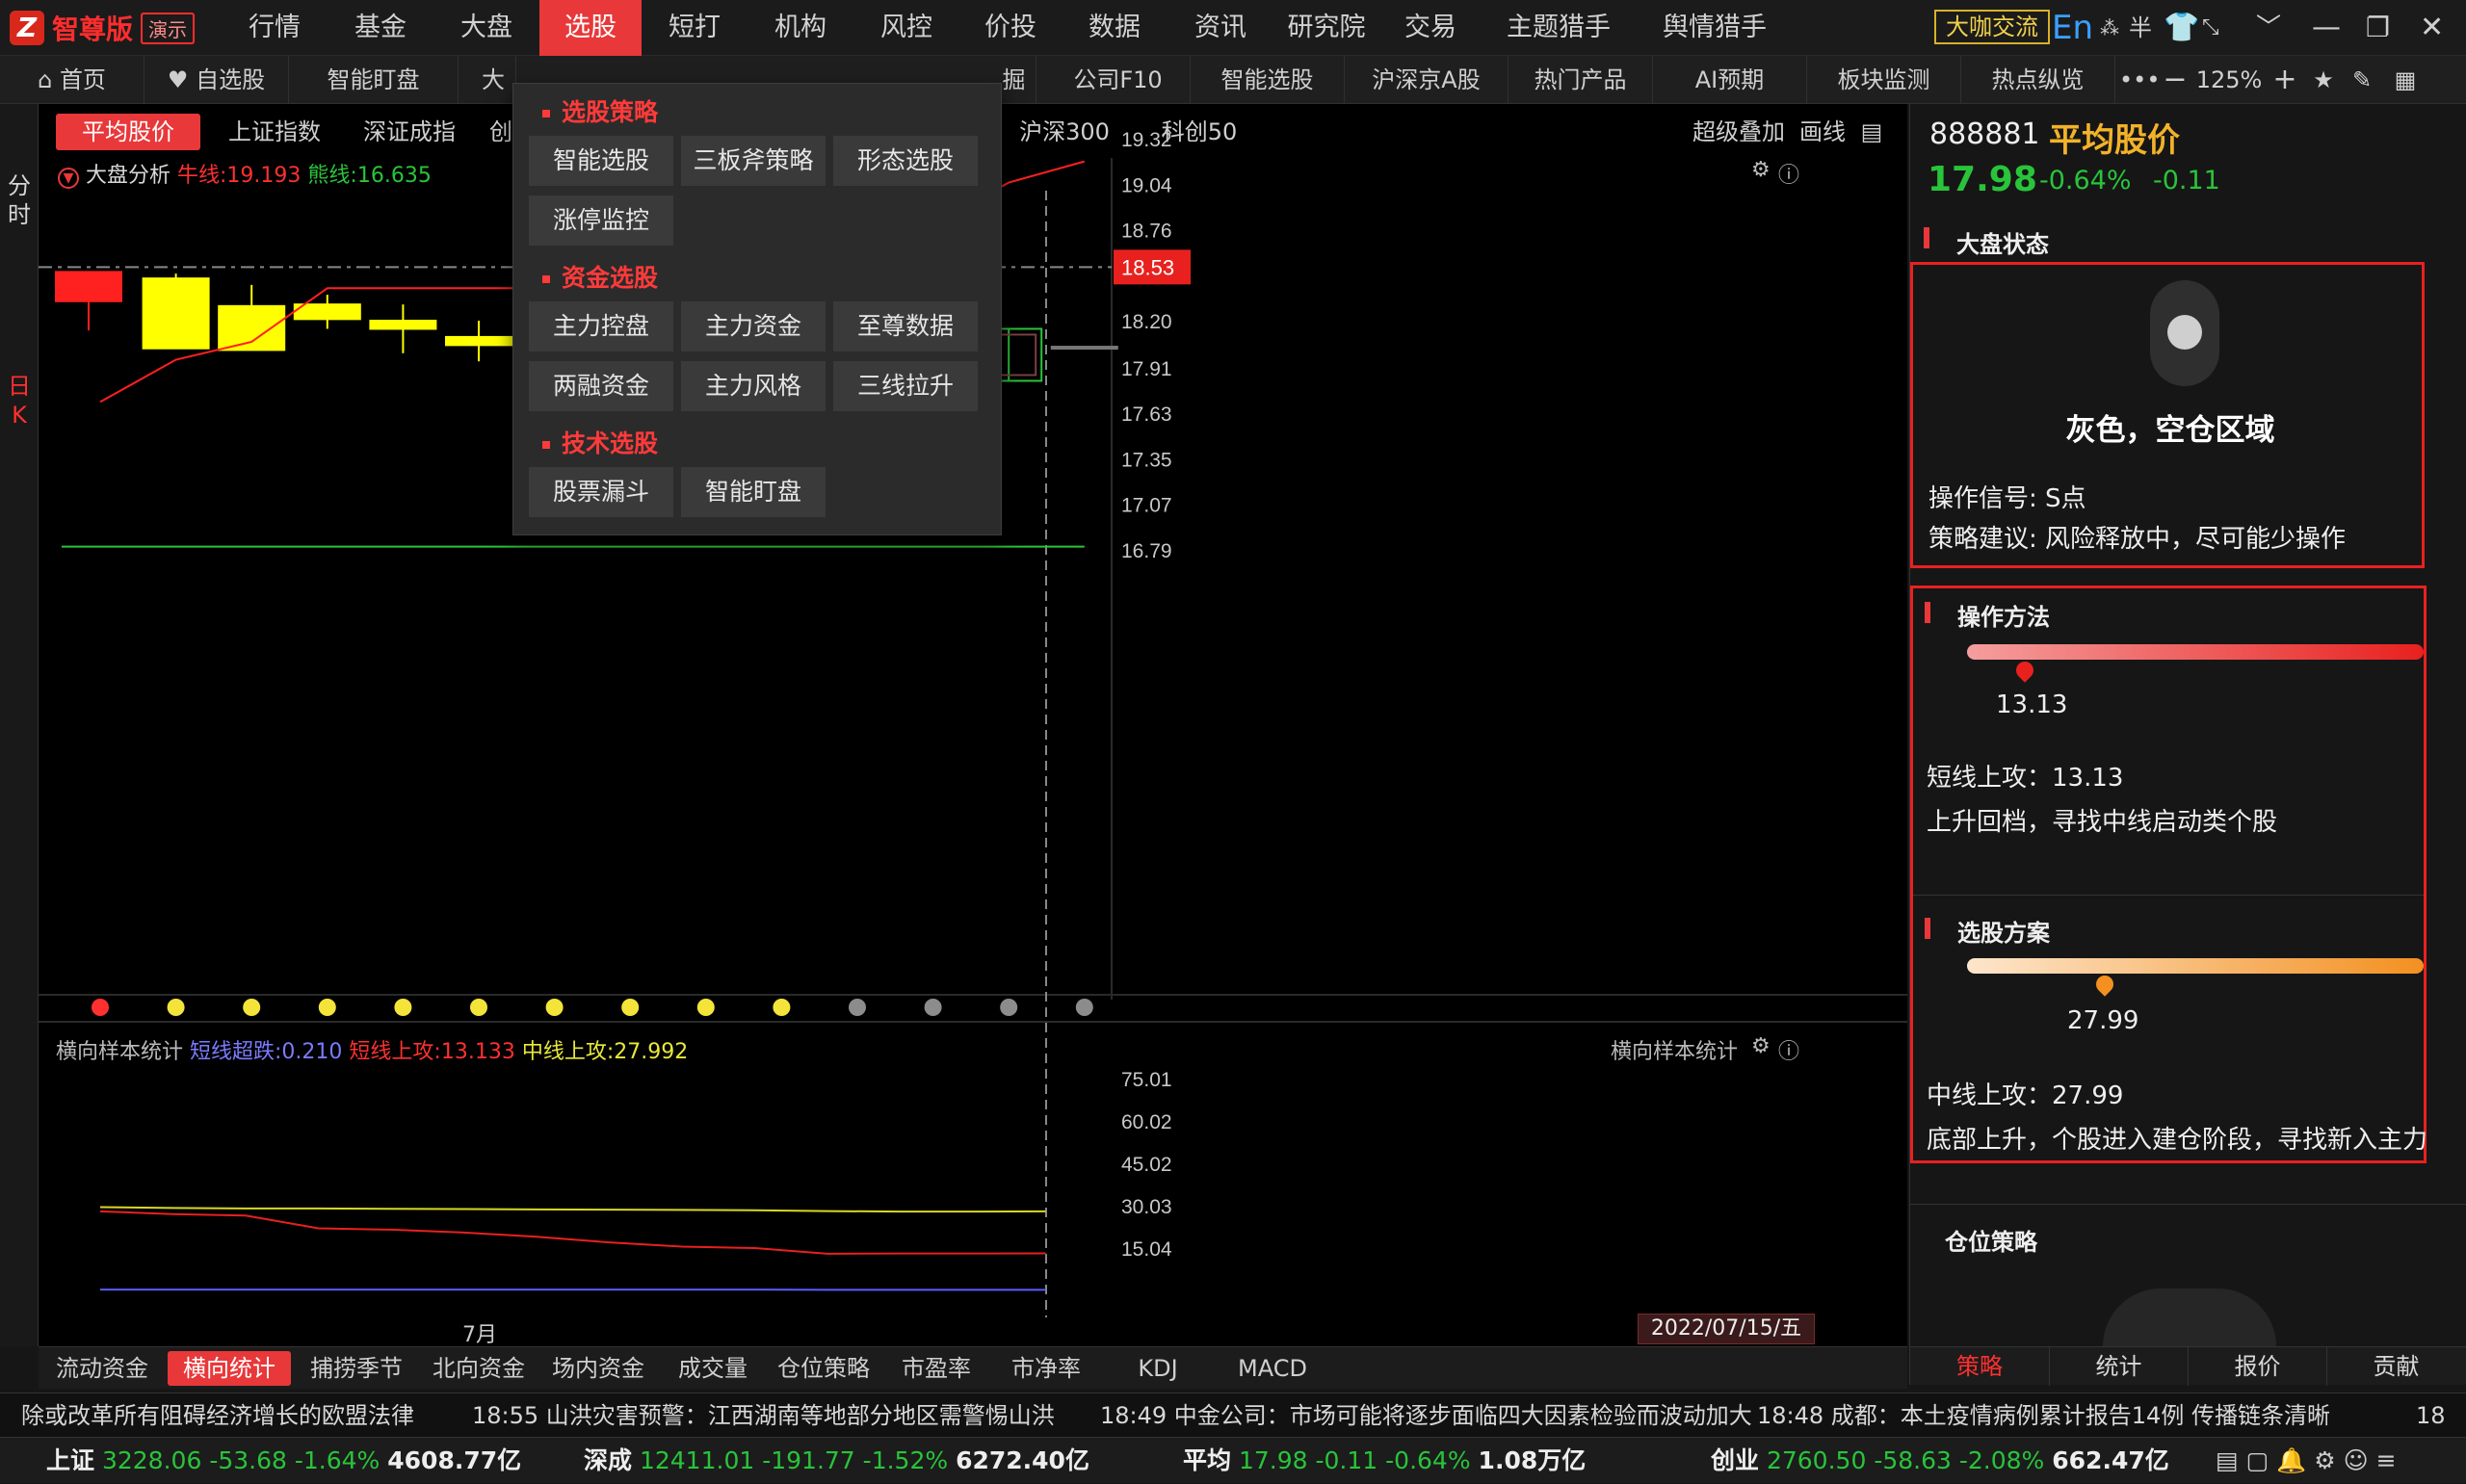  Describe the element at coordinates (19, 185) in the screenshot. I see `period-fen: 分` at that location.